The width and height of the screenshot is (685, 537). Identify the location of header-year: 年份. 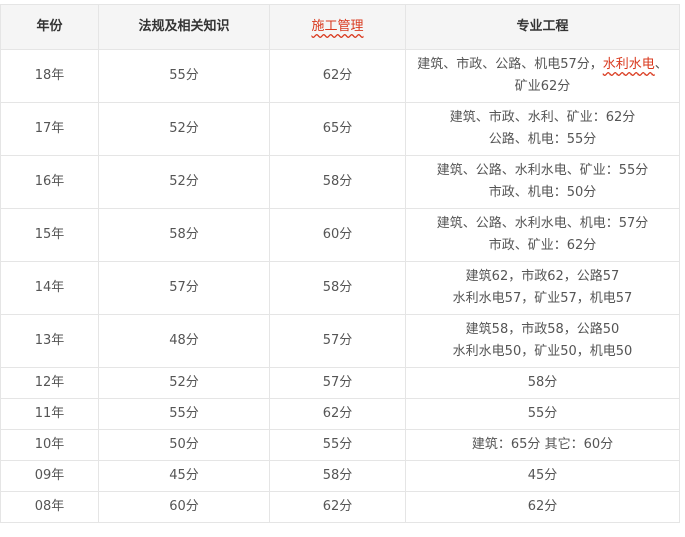
(49, 27).